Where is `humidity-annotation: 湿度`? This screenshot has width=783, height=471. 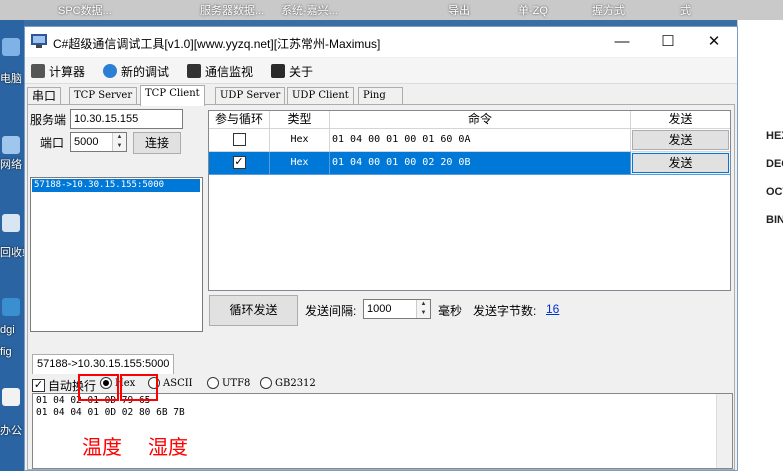 humidity-annotation: 湿度 is located at coordinates (168, 447).